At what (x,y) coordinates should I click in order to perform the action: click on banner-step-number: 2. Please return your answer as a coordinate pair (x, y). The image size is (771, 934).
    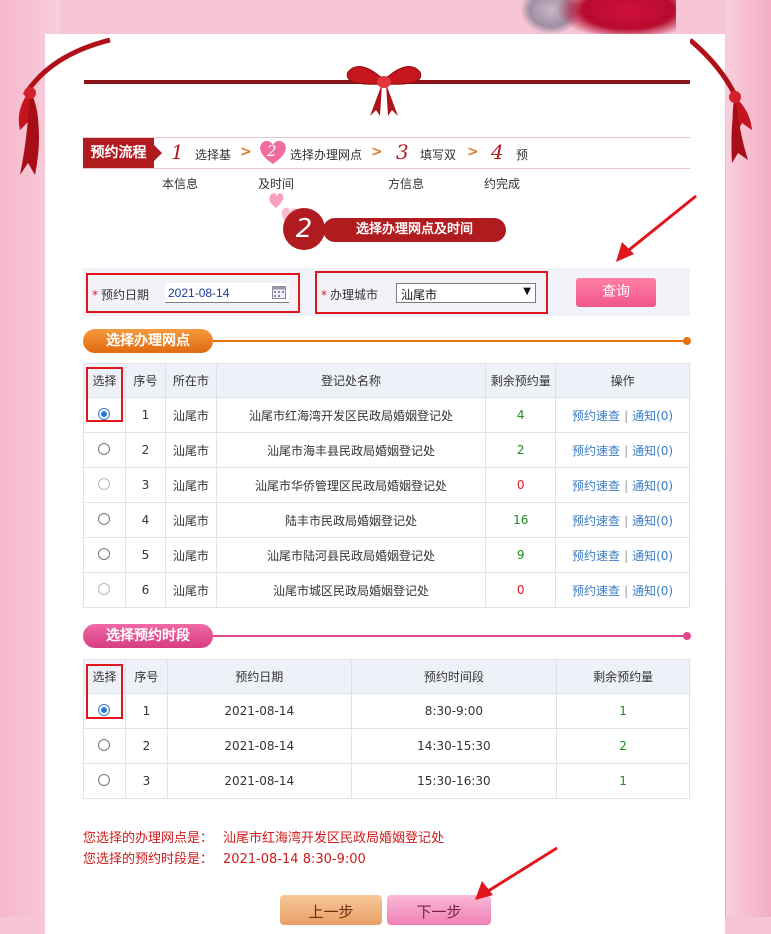
    Looking at the image, I should click on (304, 229).